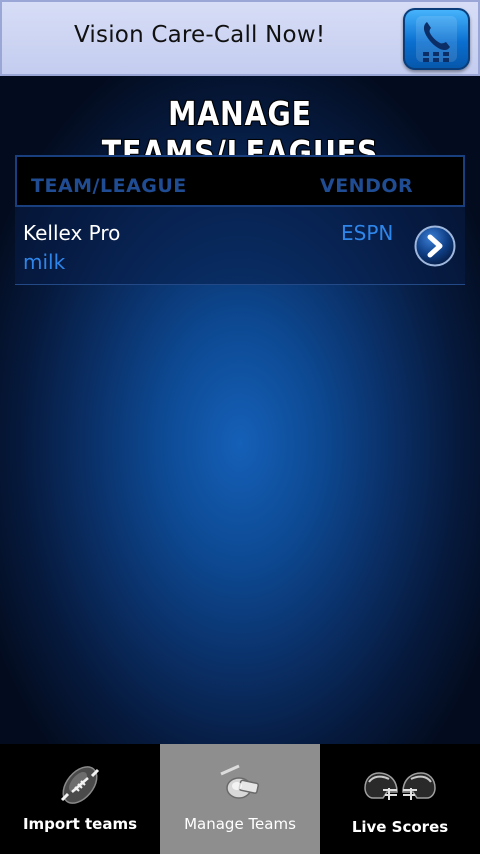  I want to click on phone-icon, so click(436, 39).